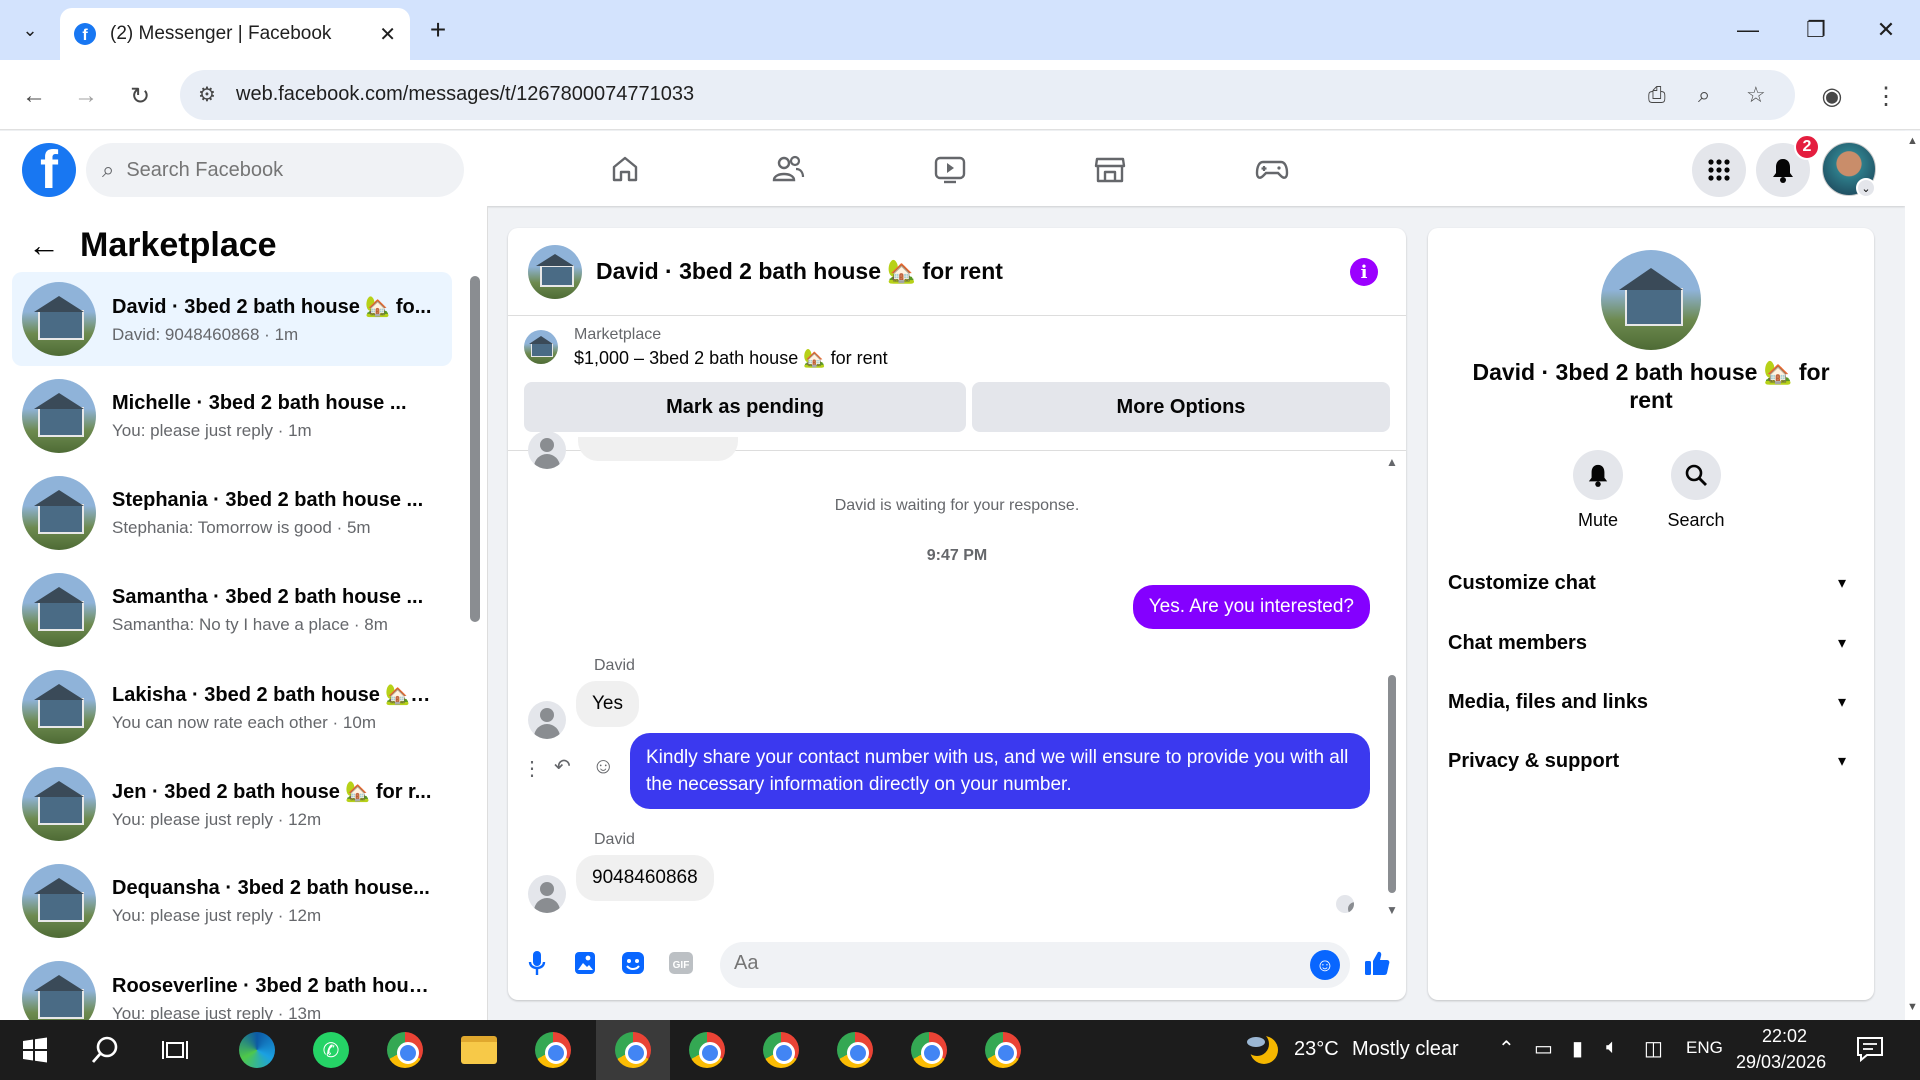  What do you see at coordinates (1506, 1048) in the screenshot?
I see `show-hidden-icons-icon: ⌃` at bounding box center [1506, 1048].